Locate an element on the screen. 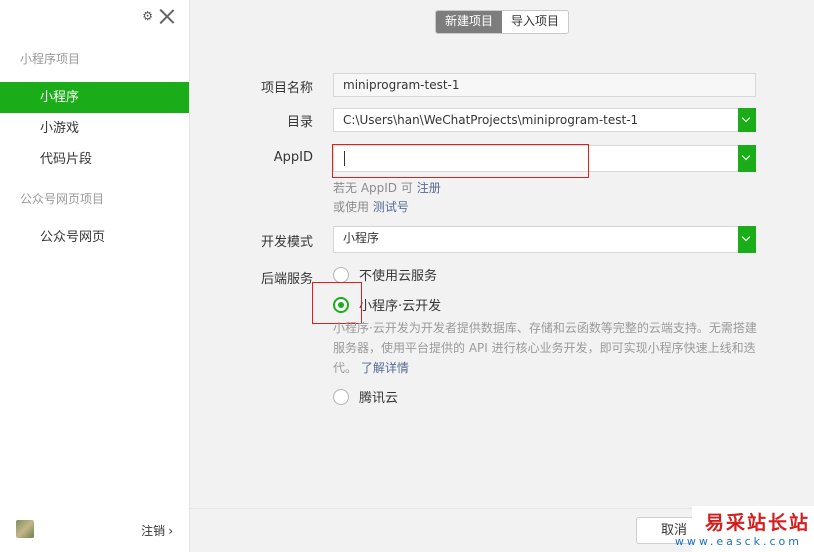  learn-more-link: 了解详情 is located at coordinates (385, 368).